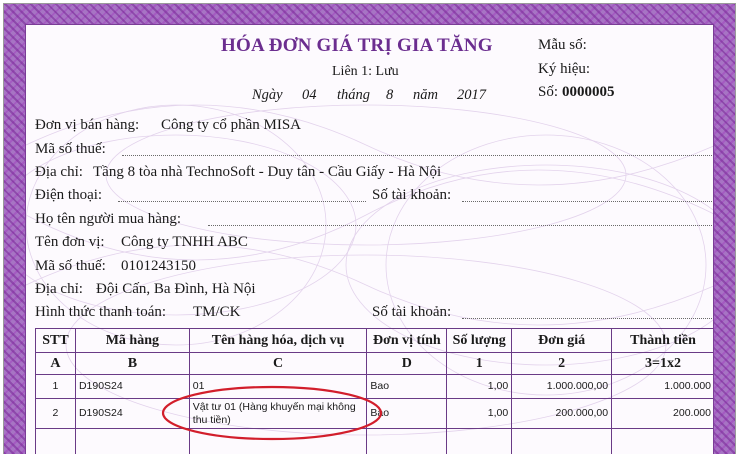 This screenshot has width=739, height=454. I want to click on row-amount: 200.000, so click(662, 413).